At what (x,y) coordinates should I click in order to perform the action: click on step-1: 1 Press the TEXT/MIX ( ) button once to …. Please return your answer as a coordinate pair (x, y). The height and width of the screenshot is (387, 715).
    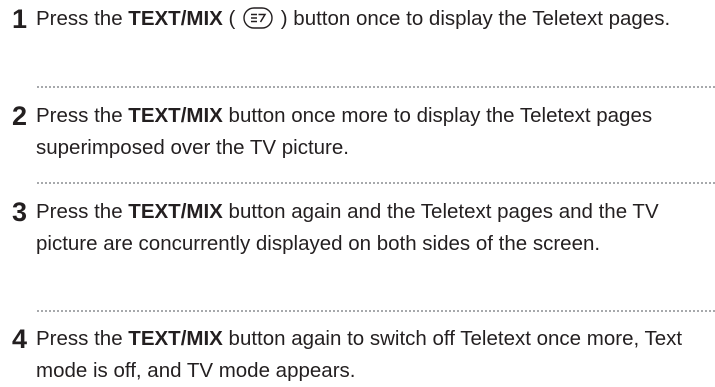
    Looking at the image, I should click on (357, 19).